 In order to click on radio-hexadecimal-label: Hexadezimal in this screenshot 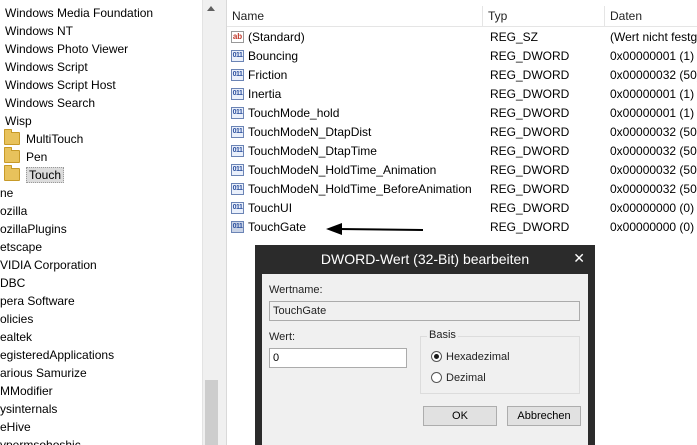, I will do `click(478, 357)`.